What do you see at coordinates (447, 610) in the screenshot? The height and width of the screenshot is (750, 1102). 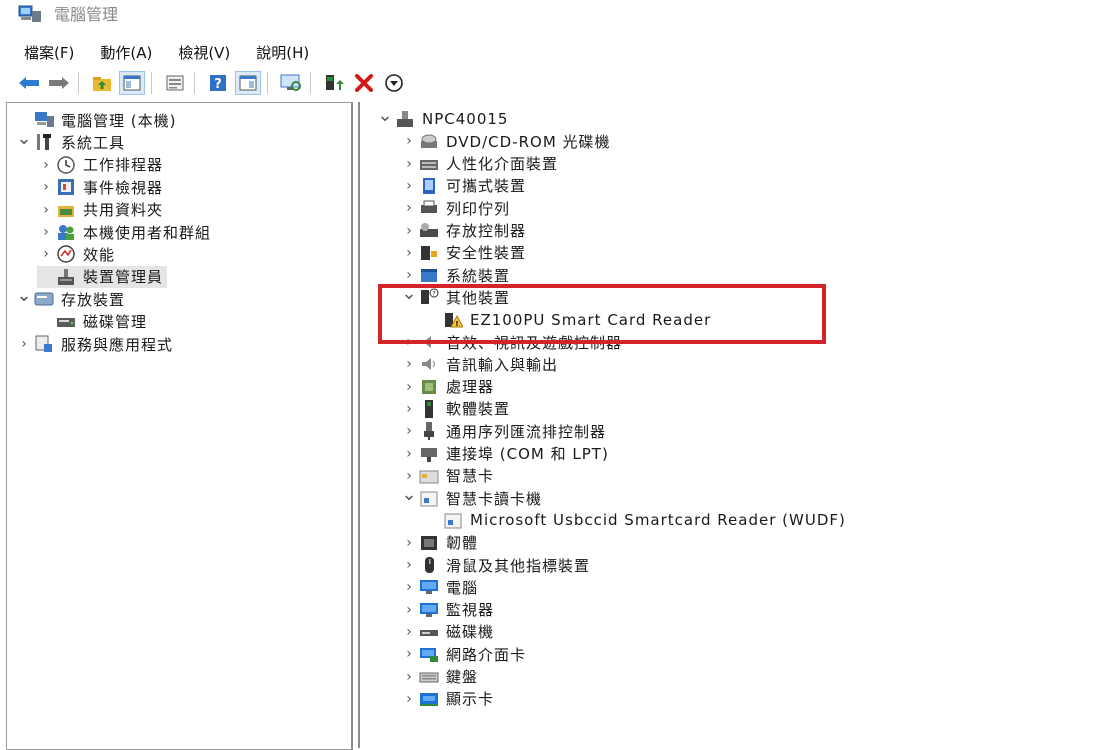 I see `tree-item: › 監視器` at bounding box center [447, 610].